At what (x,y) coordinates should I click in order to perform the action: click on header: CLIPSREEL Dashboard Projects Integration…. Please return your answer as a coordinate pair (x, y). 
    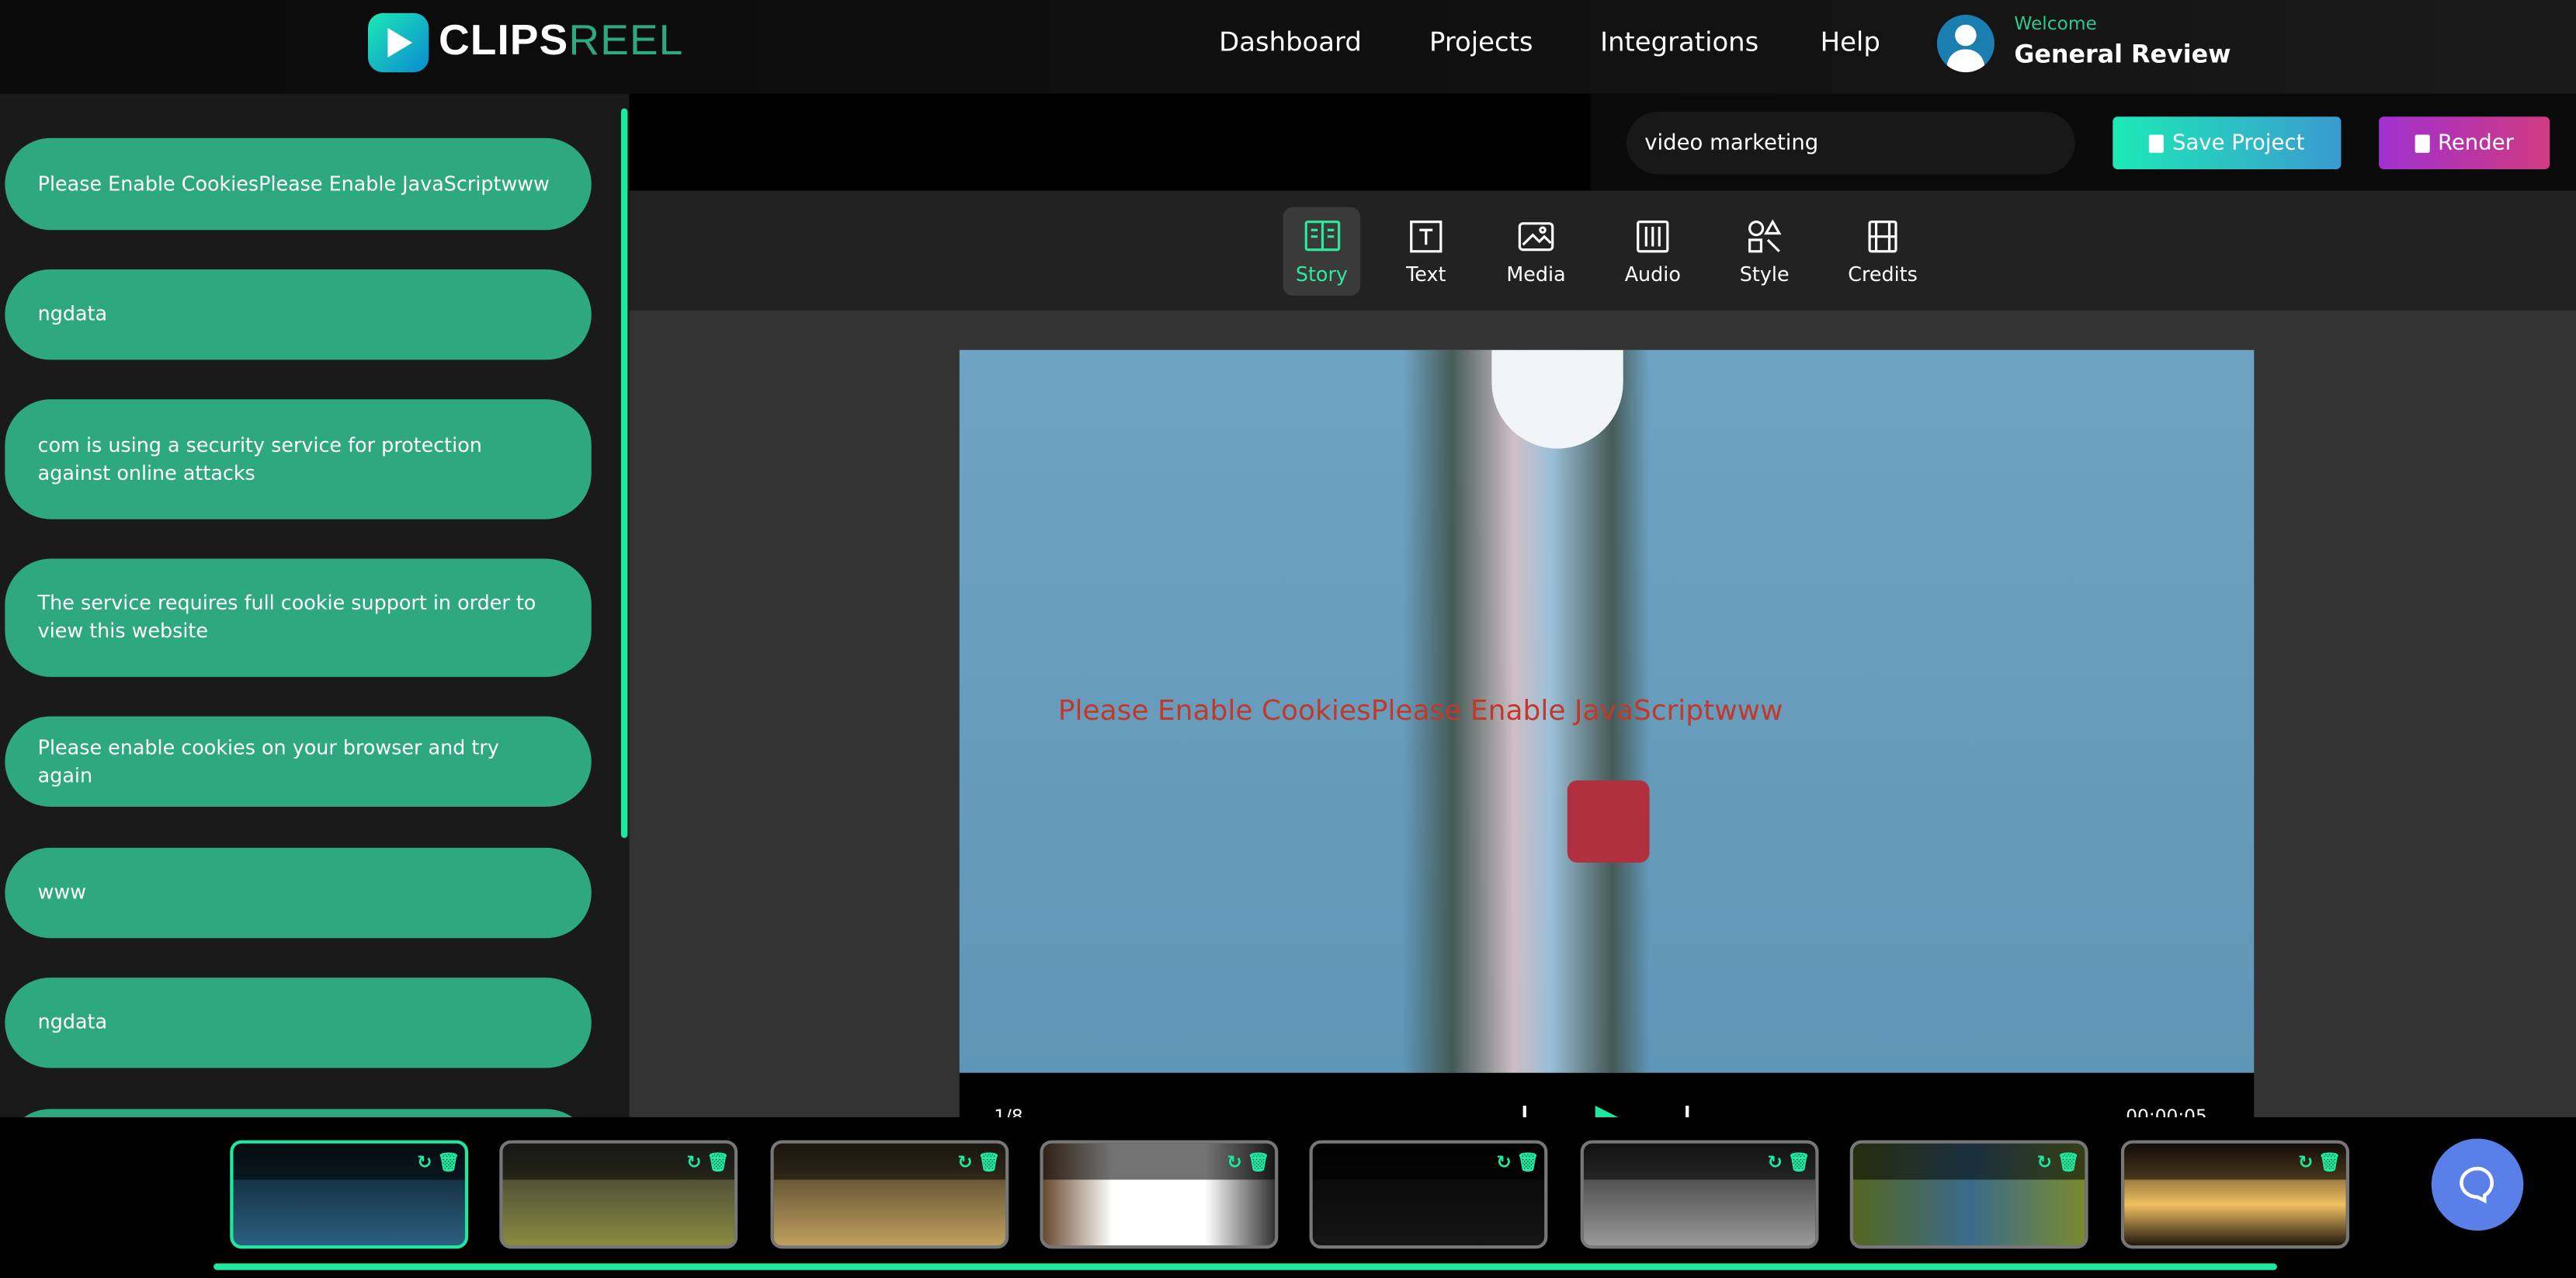
    Looking at the image, I should click on (1288, 47).